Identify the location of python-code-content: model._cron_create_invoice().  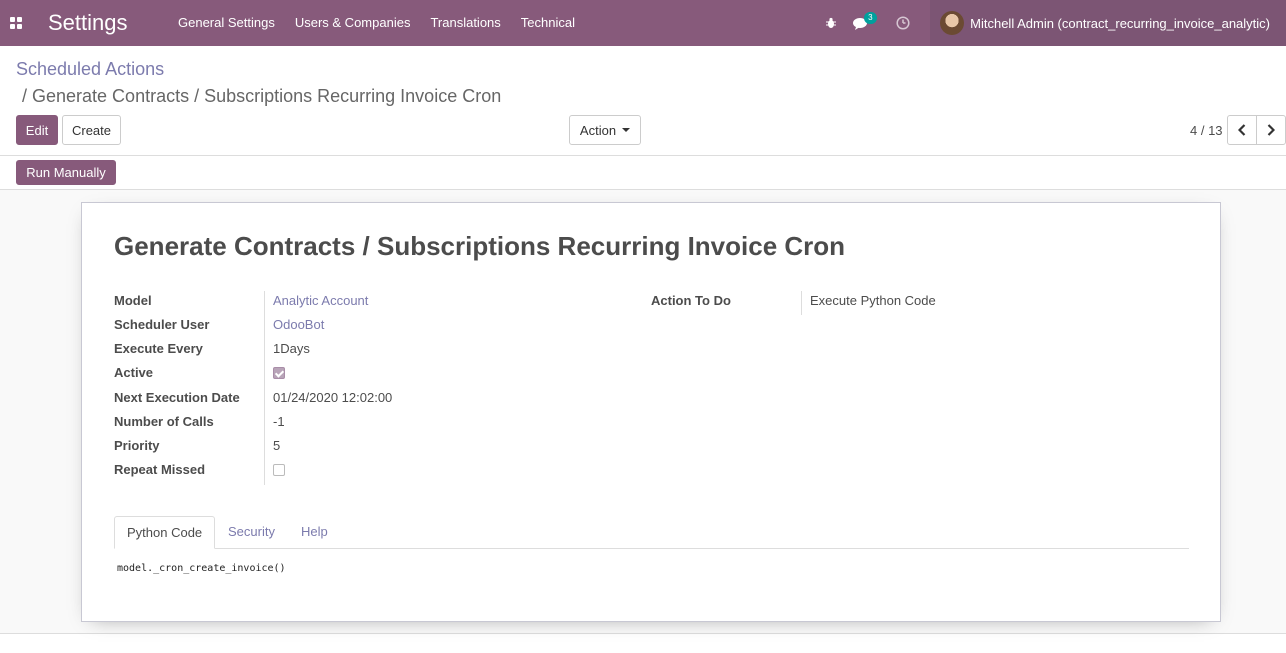
(201, 568).